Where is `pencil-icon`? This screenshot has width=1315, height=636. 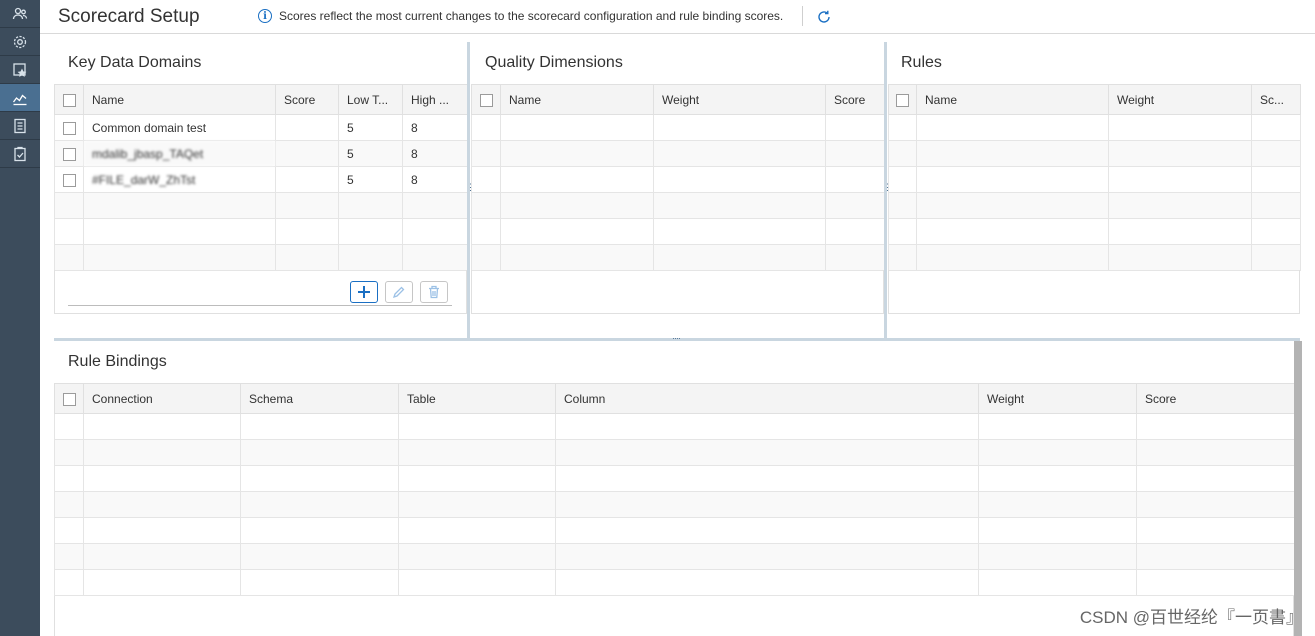 pencil-icon is located at coordinates (398, 292).